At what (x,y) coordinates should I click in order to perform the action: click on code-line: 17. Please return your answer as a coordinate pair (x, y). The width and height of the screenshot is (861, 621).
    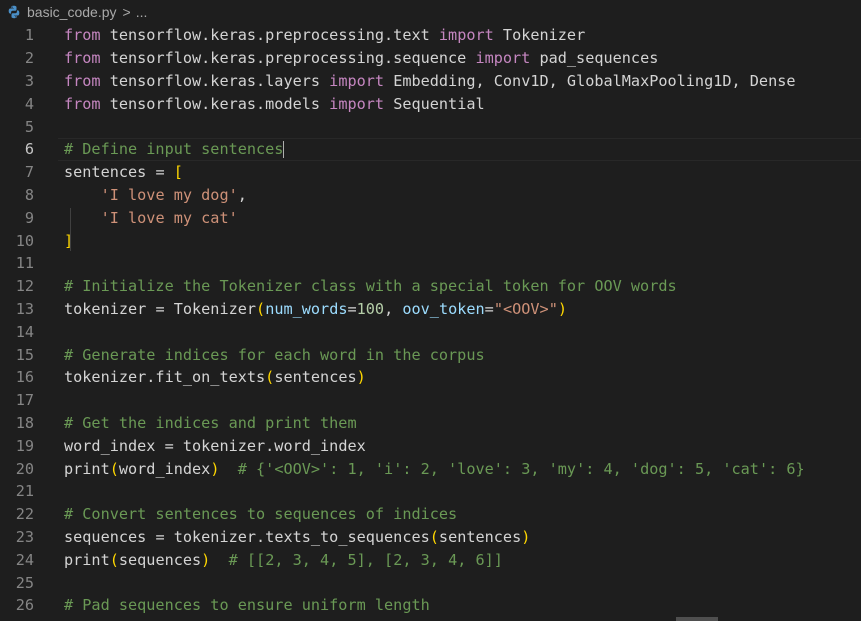
    Looking at the image, I should click on (430, 400).